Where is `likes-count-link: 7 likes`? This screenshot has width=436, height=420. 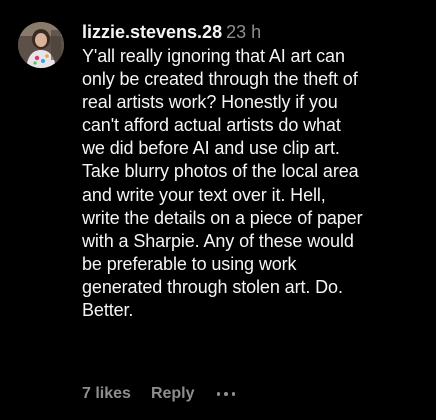
likes-count-link: 7 likes is located at coordinates (106, 394).